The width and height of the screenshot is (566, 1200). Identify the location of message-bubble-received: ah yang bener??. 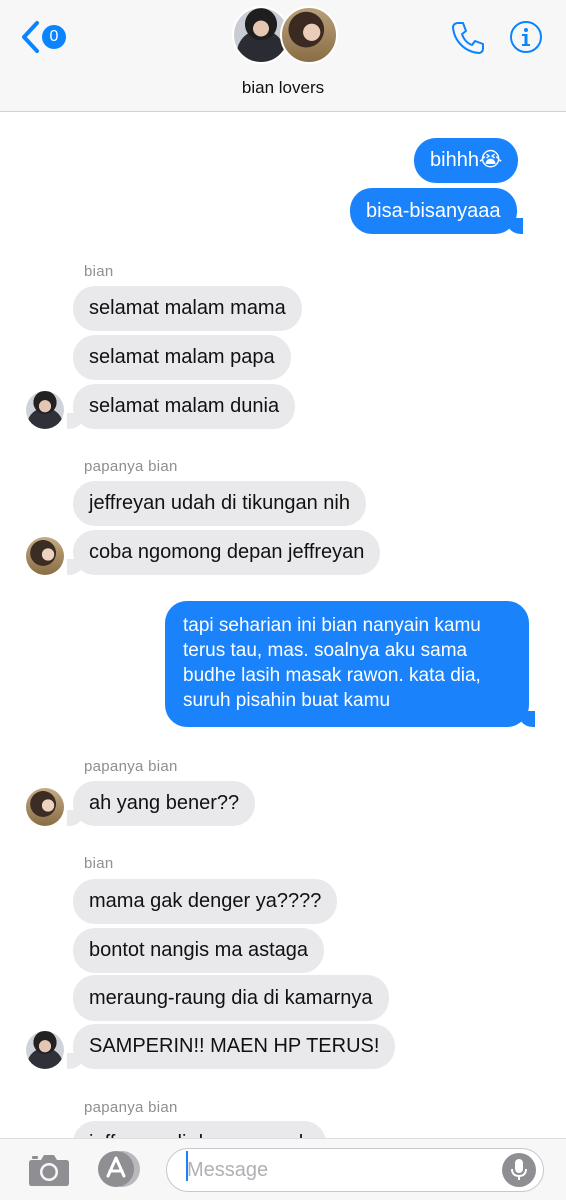
(161, 803).